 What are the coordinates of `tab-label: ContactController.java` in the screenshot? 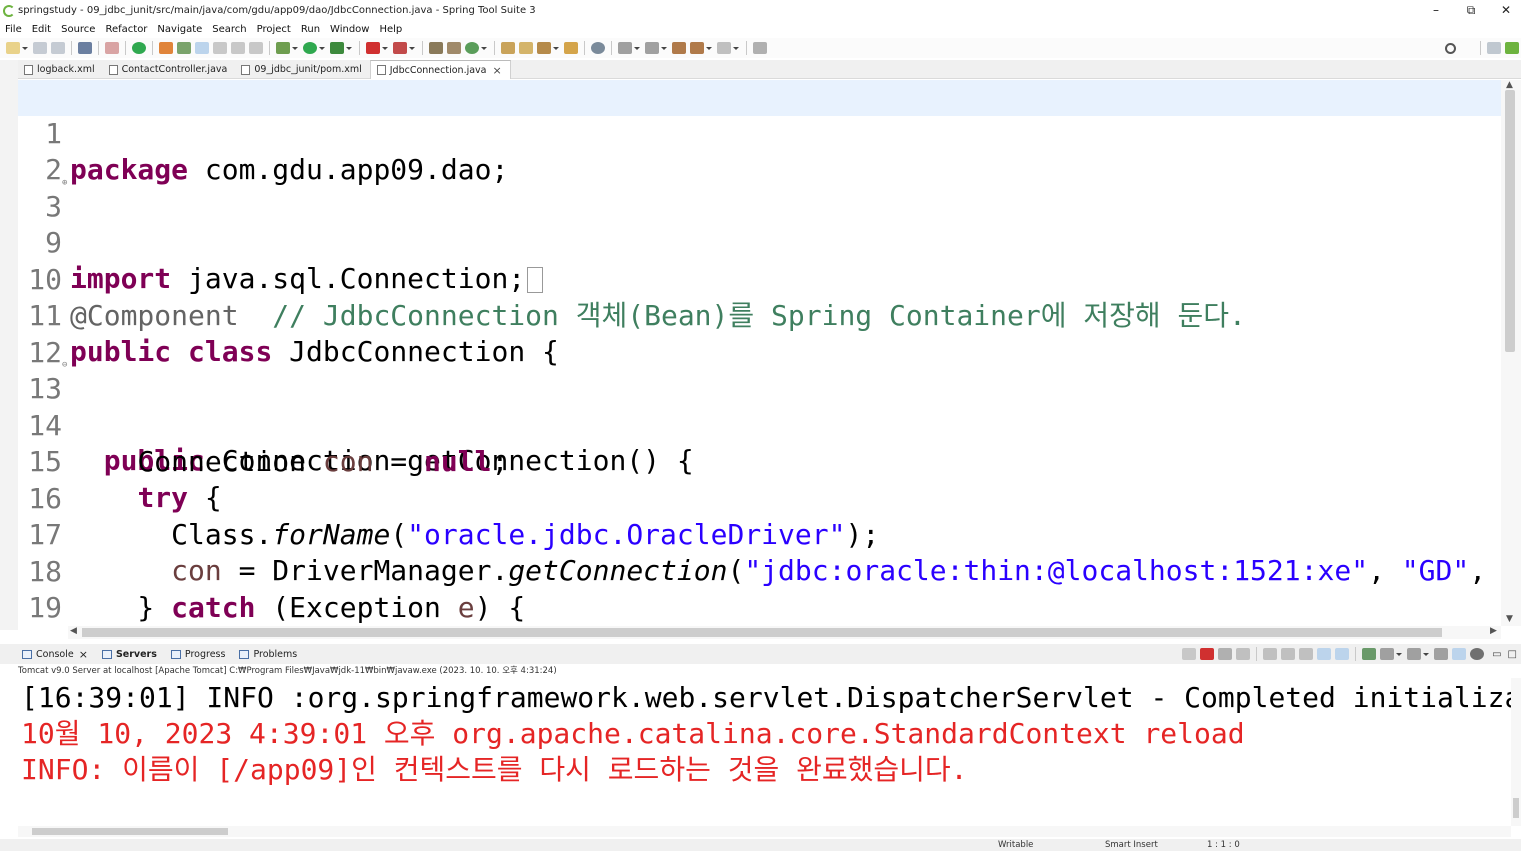 It's located at (174, 69).